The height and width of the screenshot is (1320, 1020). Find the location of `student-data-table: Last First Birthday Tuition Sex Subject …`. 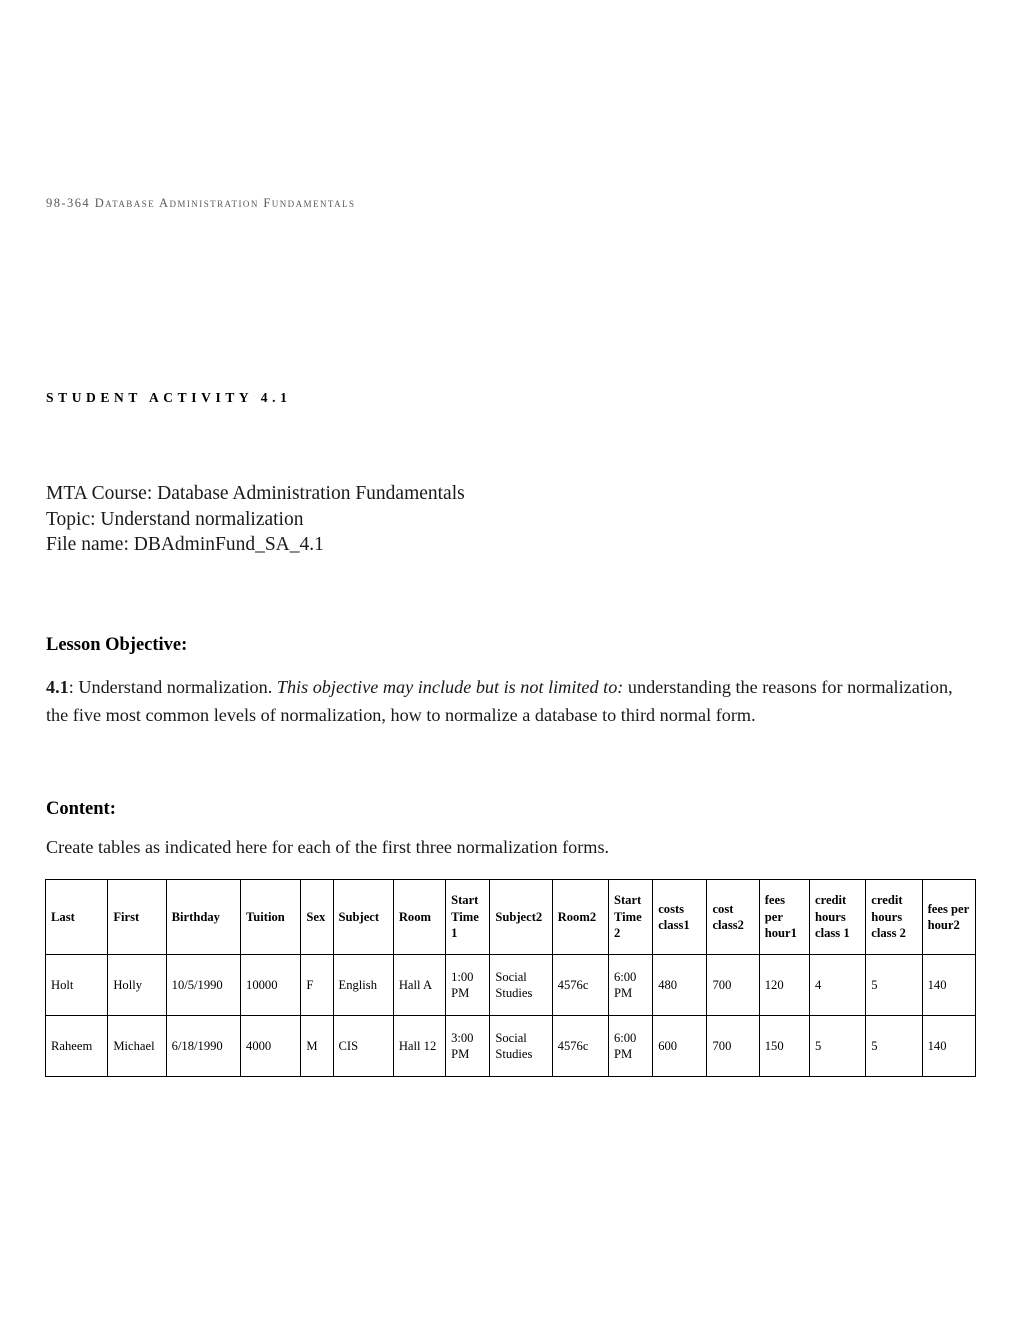

student-data-table: Last First Birthday Tuition Sex Subject … is located at coordinates (510, 978).